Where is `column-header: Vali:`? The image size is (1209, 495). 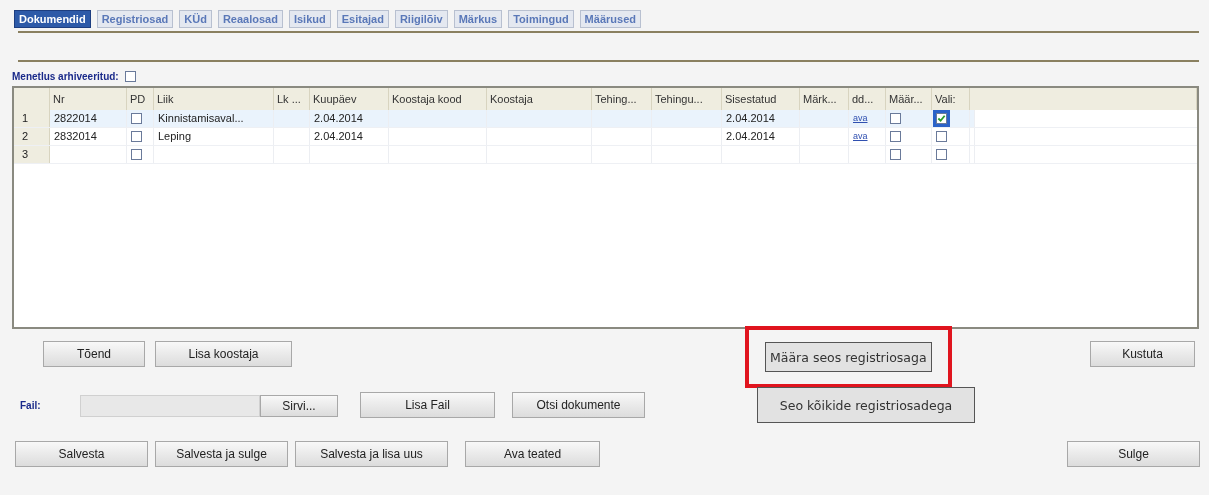 column-header: Vali: is located at coordinates (951, 99).